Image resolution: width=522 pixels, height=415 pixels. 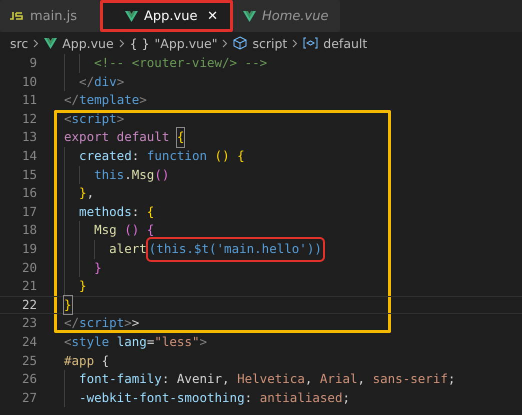 What do you see at coordinates (140, 43) in the screenshot?
I see `braces-icon: { }` at bounding box center [140, 43].